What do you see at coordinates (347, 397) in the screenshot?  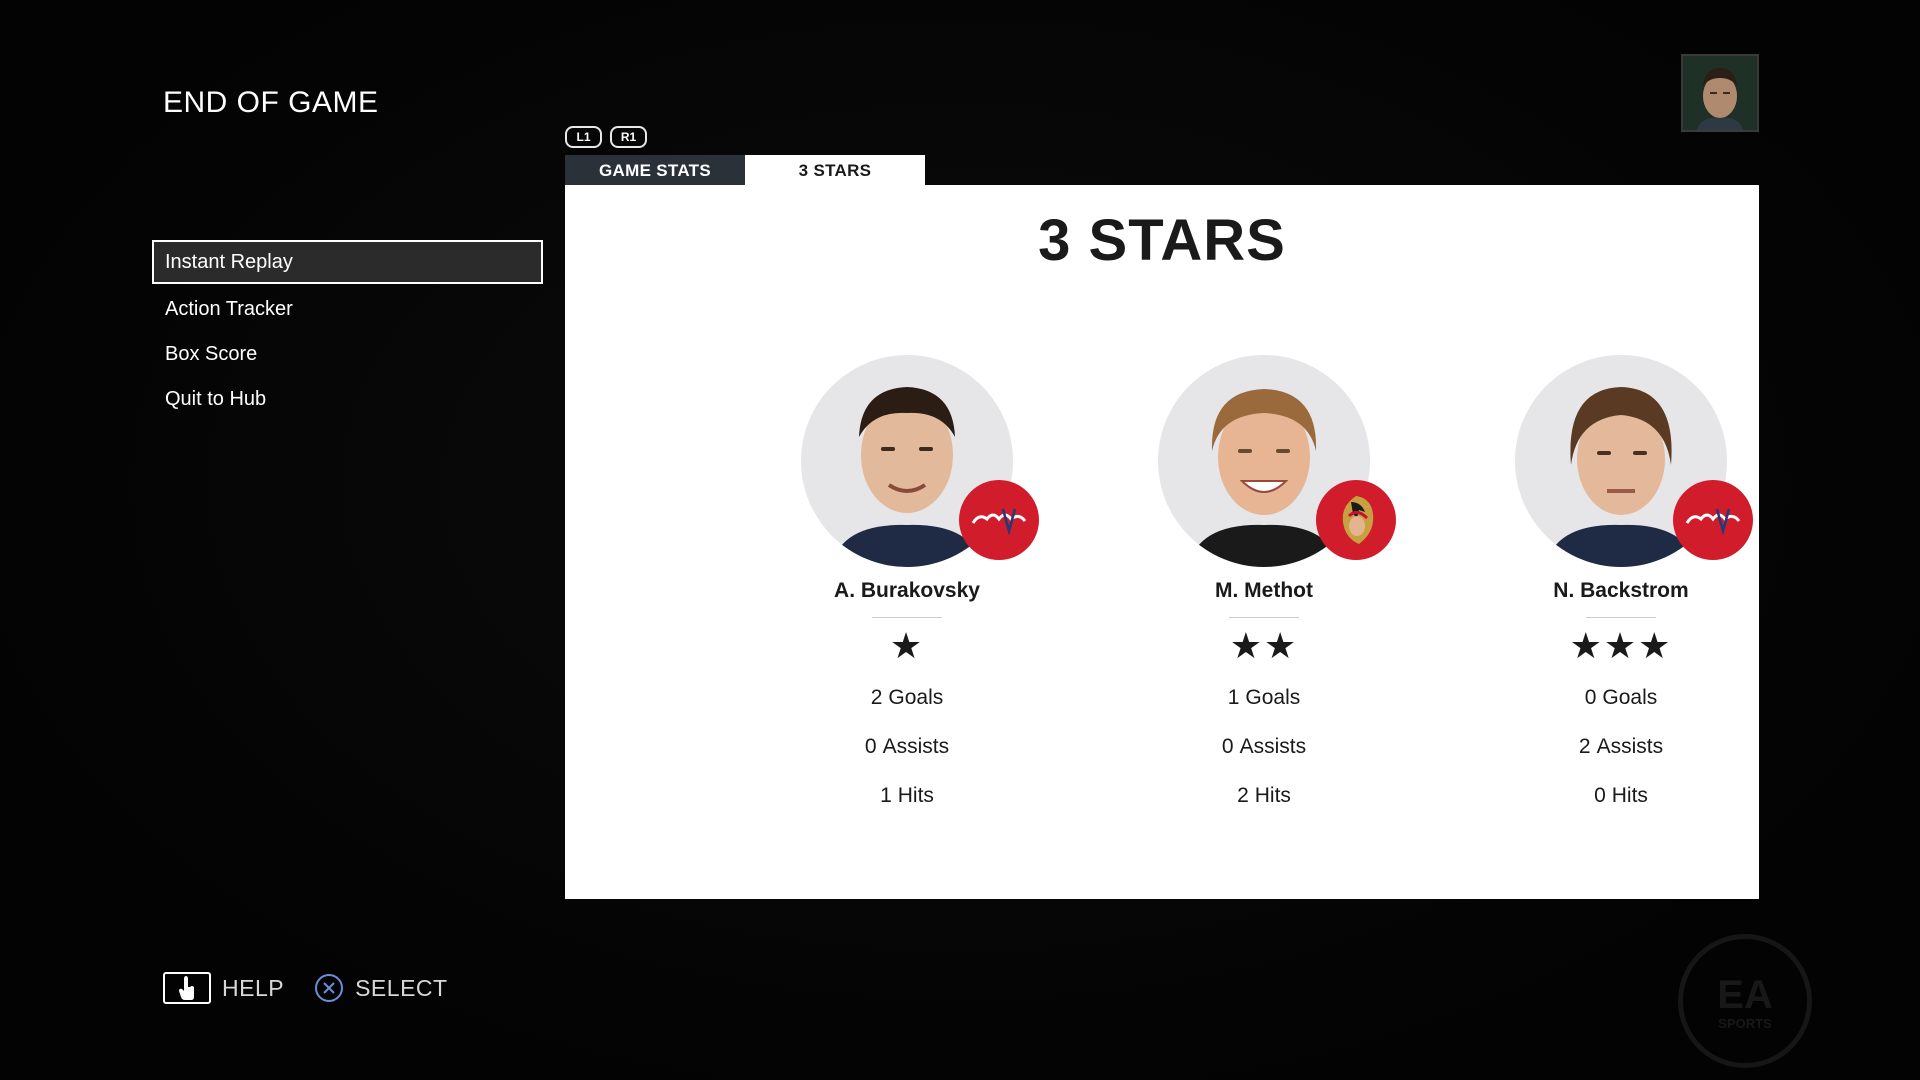 I see `menu-item-quit-to-hub: Quit to Hub` at bounding box center [347, 397].